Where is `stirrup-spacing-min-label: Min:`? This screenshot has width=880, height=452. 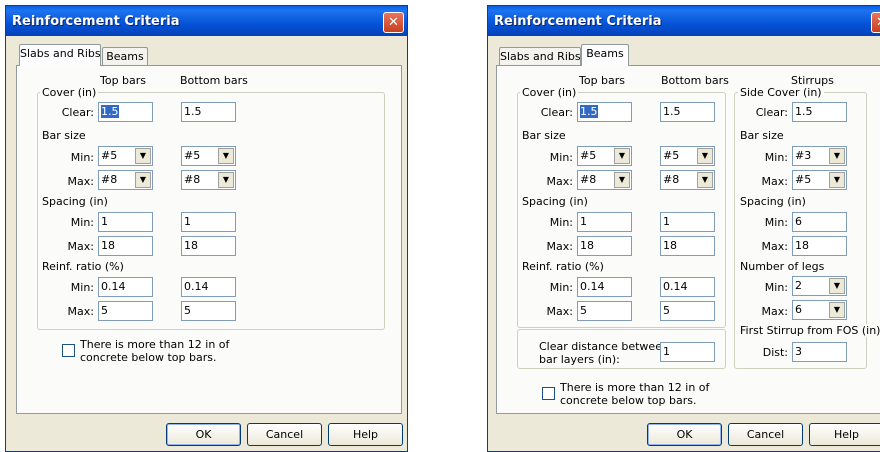
stirrup-spacing-min-label: Min: is located at coordinates (776, 222).